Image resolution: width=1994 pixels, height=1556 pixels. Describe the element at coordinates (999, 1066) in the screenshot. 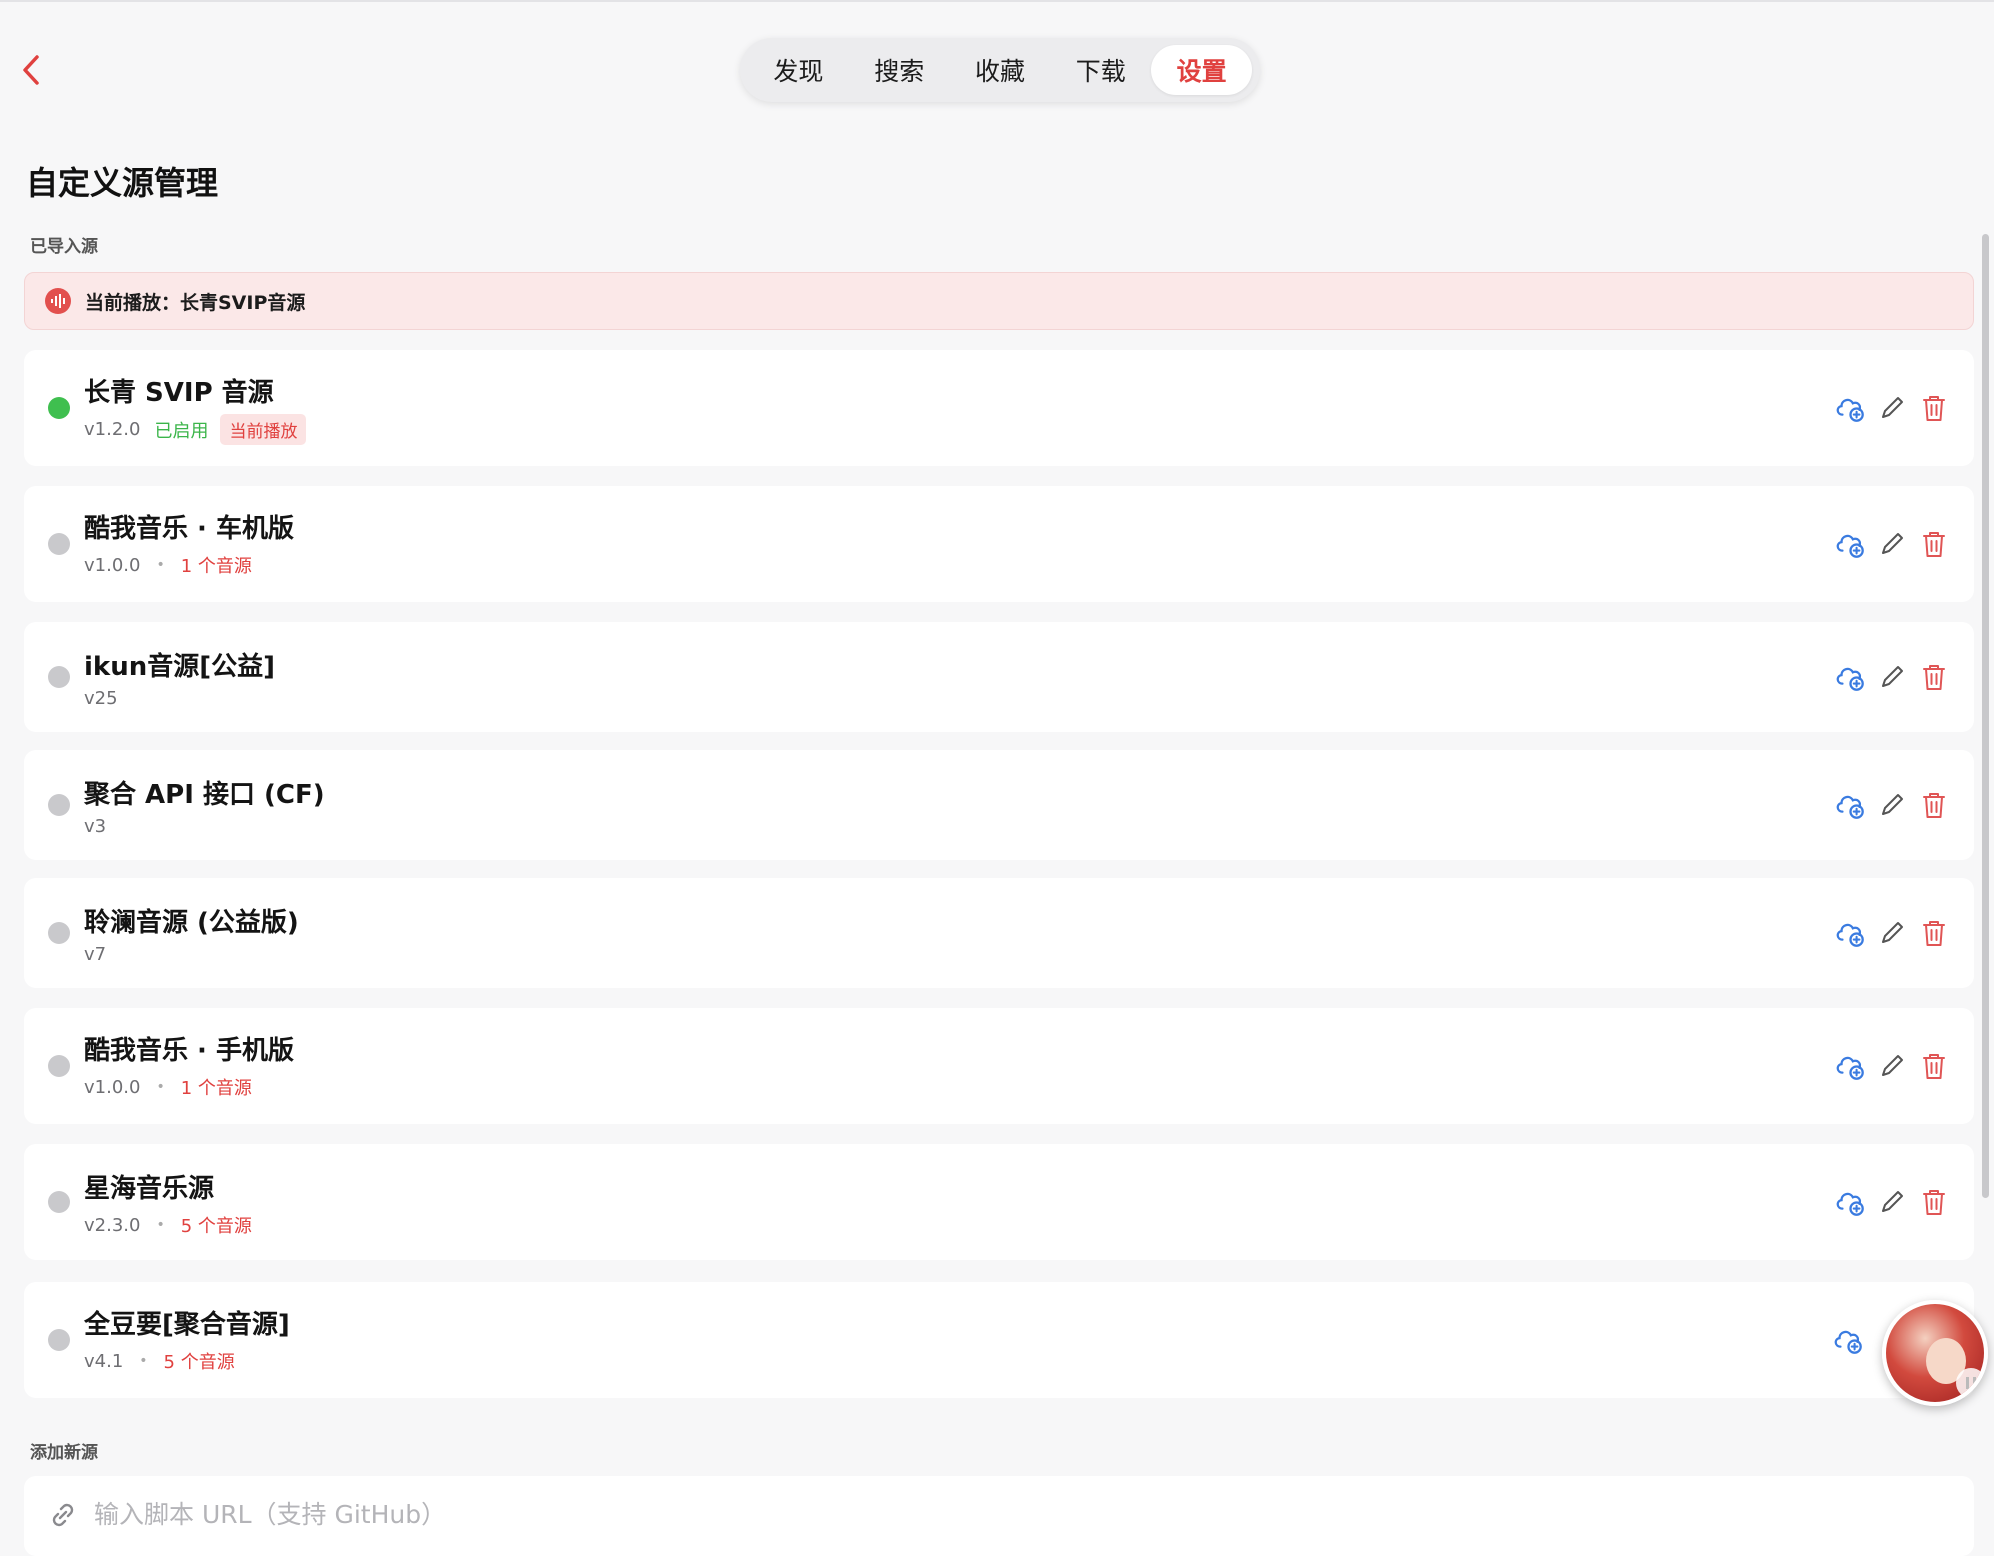

I see `source-card: 酷我音乐 · 手机版 v1.0.0 • 1 个音源` at that location.